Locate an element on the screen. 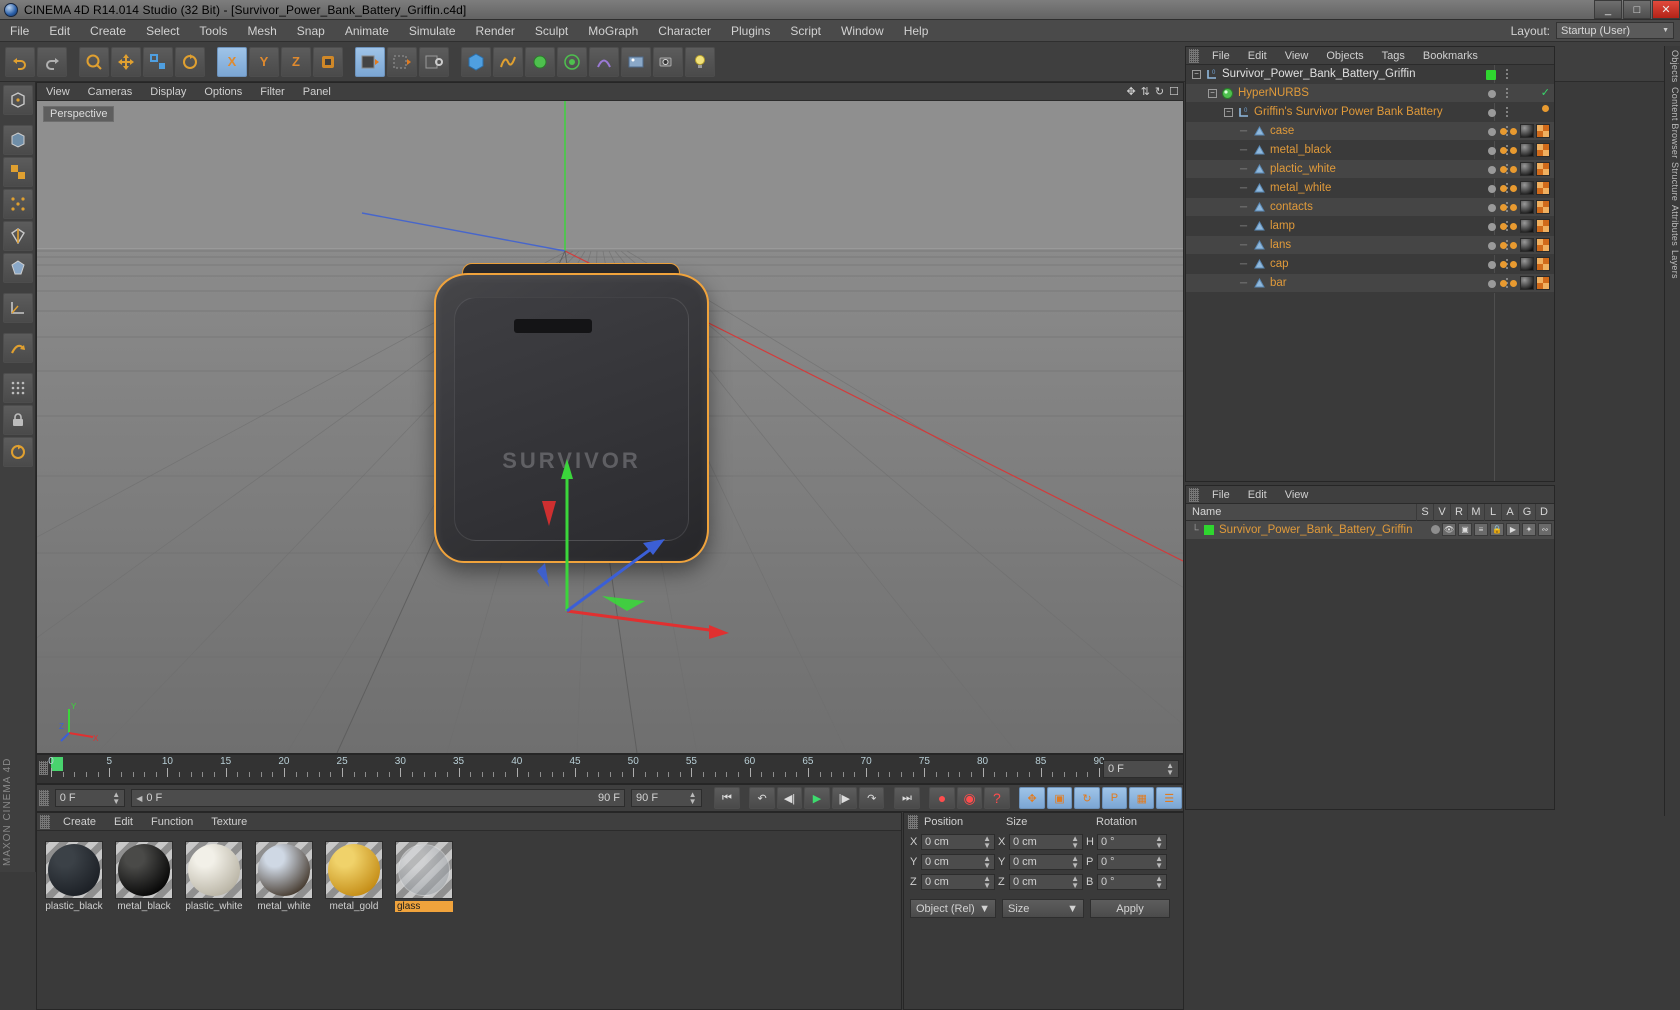 The height and width of the screenshot is (1010, 1680). go-to-next-key-button: ↷ is located at coordinates (872, 798).